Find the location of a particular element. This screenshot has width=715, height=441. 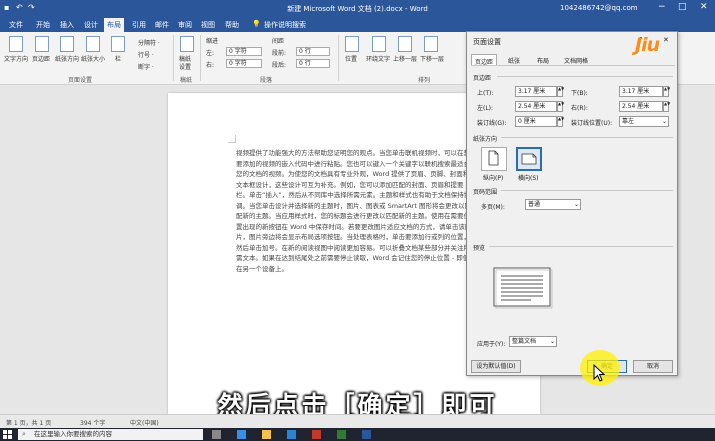

portrait-label: 纵向(P) is located at coordinates (493, 177).